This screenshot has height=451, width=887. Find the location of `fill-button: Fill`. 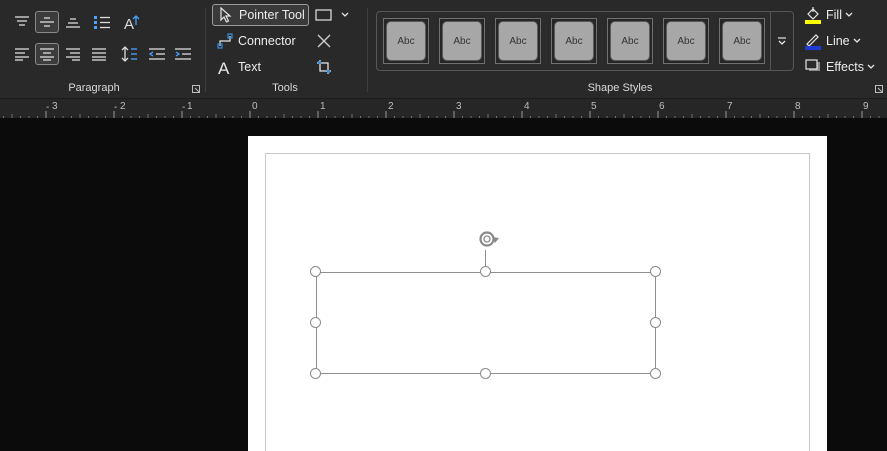

fill-button: Fill is located at coordinates (828, 15).